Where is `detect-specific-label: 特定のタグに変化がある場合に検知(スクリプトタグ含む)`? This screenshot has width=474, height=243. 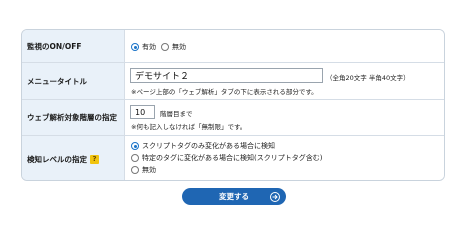 detect-specific-label: 特定のタグに変化がある場合に検知(スクリプトタグ含む) is located at coordinates (232, 158).